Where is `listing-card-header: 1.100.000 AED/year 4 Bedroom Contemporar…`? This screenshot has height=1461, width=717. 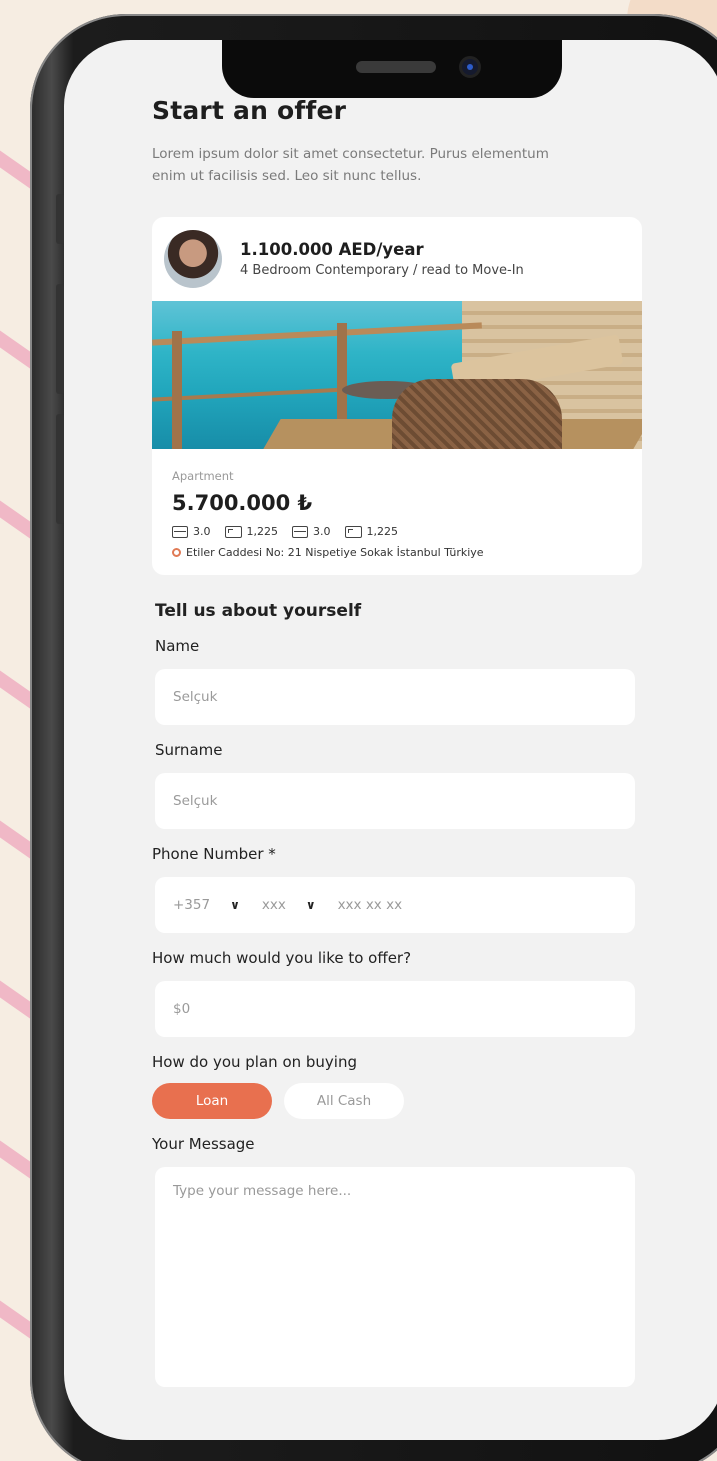 listing-card-header: 1.100.000 AED/year 4 Bedroom Contemporar… is located at coordinates (397, 259).